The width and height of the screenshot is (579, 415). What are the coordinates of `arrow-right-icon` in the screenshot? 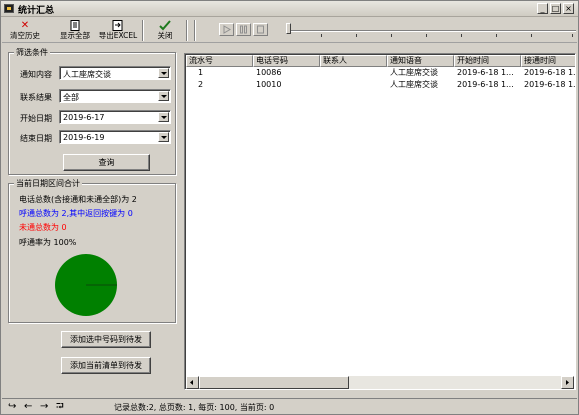 It's located at (567, 382).